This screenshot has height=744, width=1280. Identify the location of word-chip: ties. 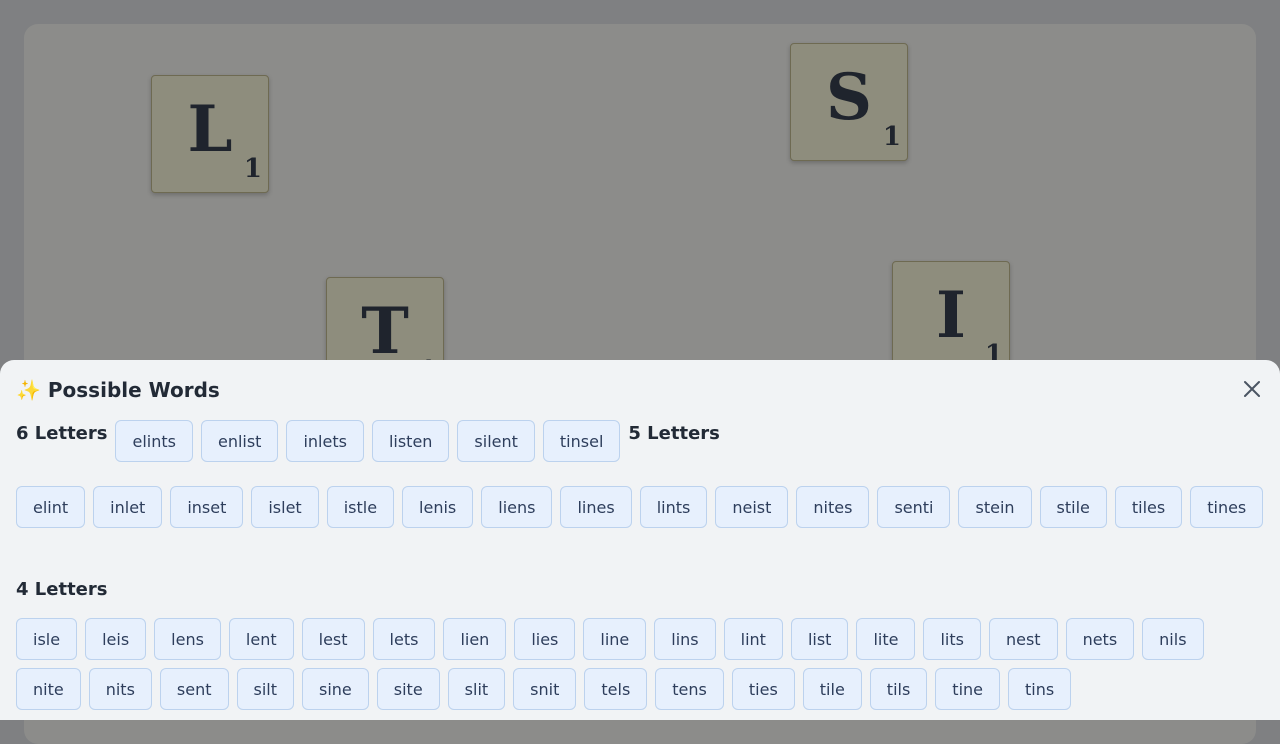
(763, 689).